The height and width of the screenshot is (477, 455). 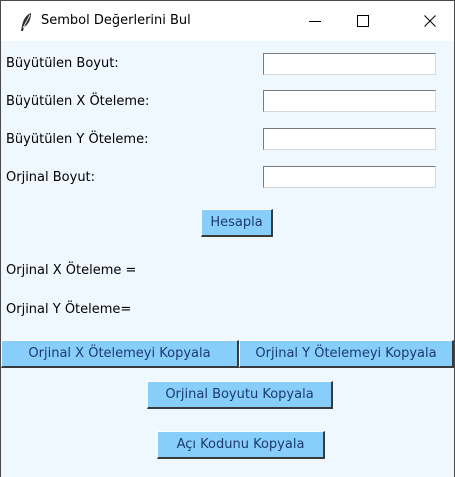 I want to click on maximize-icon, so click(x=362, y=21).